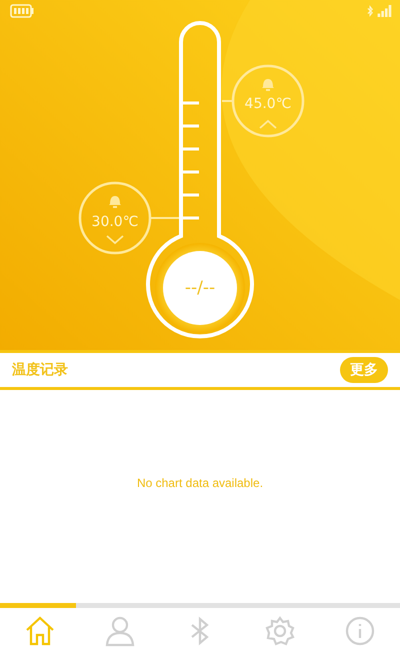  What do you see at coordinates (268, 104) in the screenshot?
I see `high-alarm-value: 45.0℃` at bounding box center [268, 104].